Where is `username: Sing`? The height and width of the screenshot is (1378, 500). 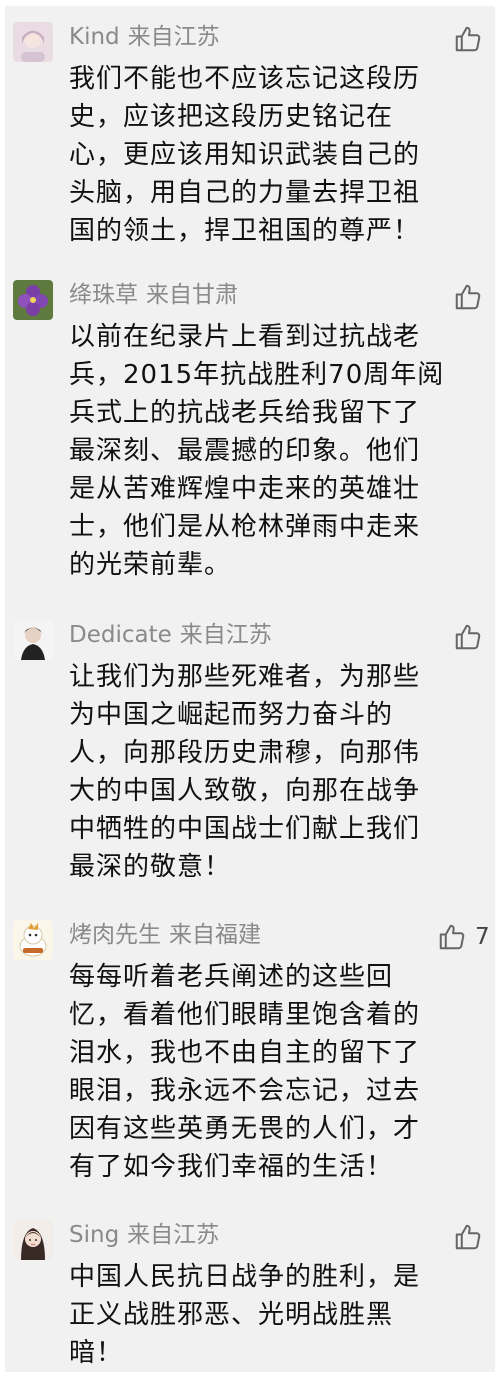
username: Sing is located at coordinates (94, 1235).